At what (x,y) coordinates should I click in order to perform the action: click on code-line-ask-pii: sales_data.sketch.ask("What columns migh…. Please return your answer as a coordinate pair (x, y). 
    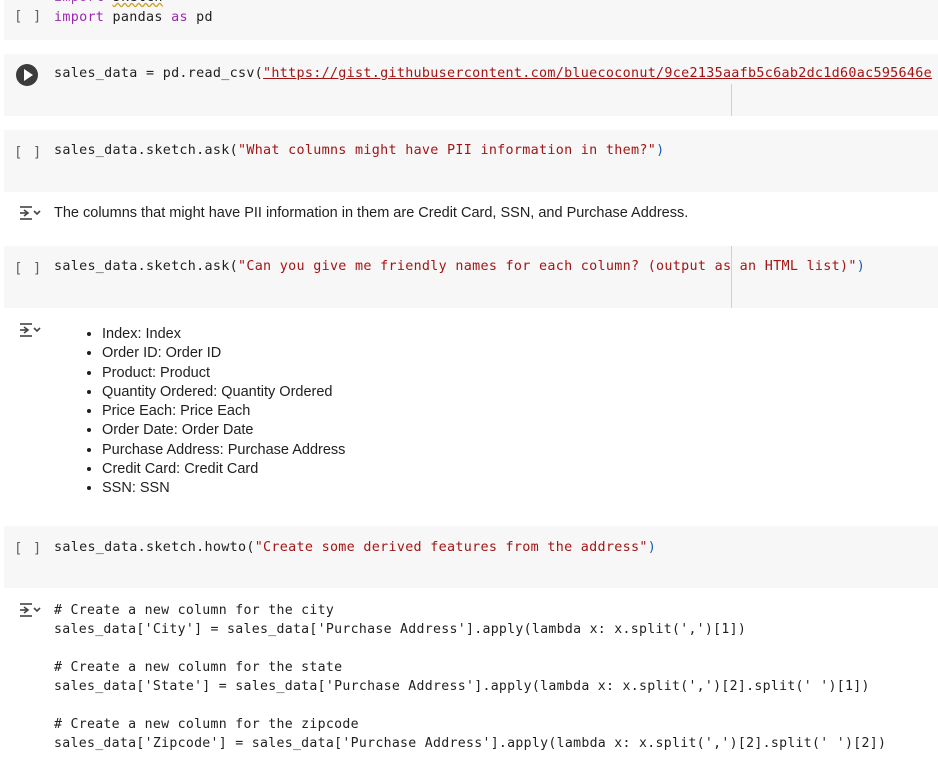
    Looking at the image, I should click on (359, 150).